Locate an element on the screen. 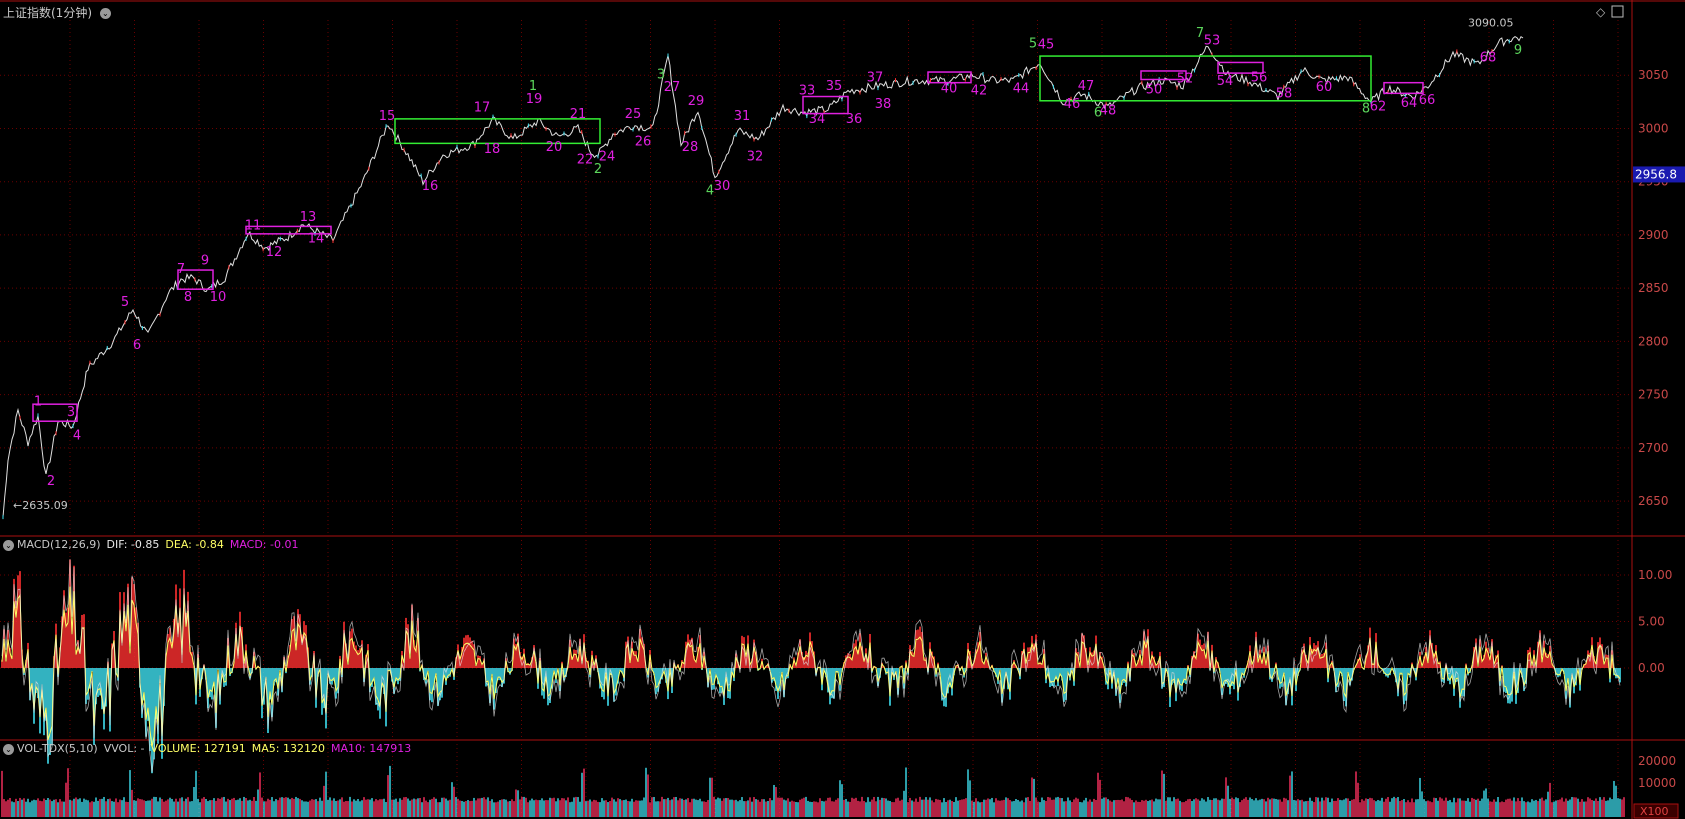 Image resolution: width=1685 pixels, height=819 pixels. wave-label-magenta: 21 is located at coordinates (578, 114).